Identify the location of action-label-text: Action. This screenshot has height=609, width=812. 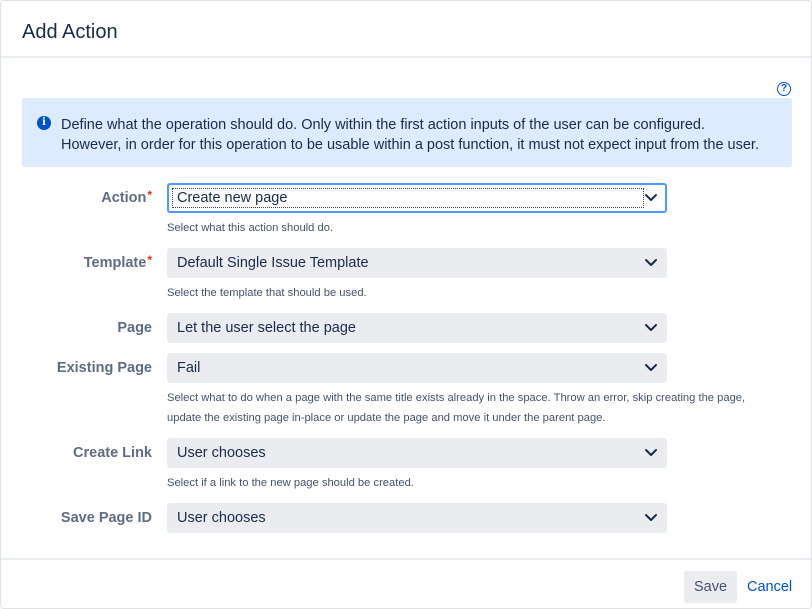
(124, 198).